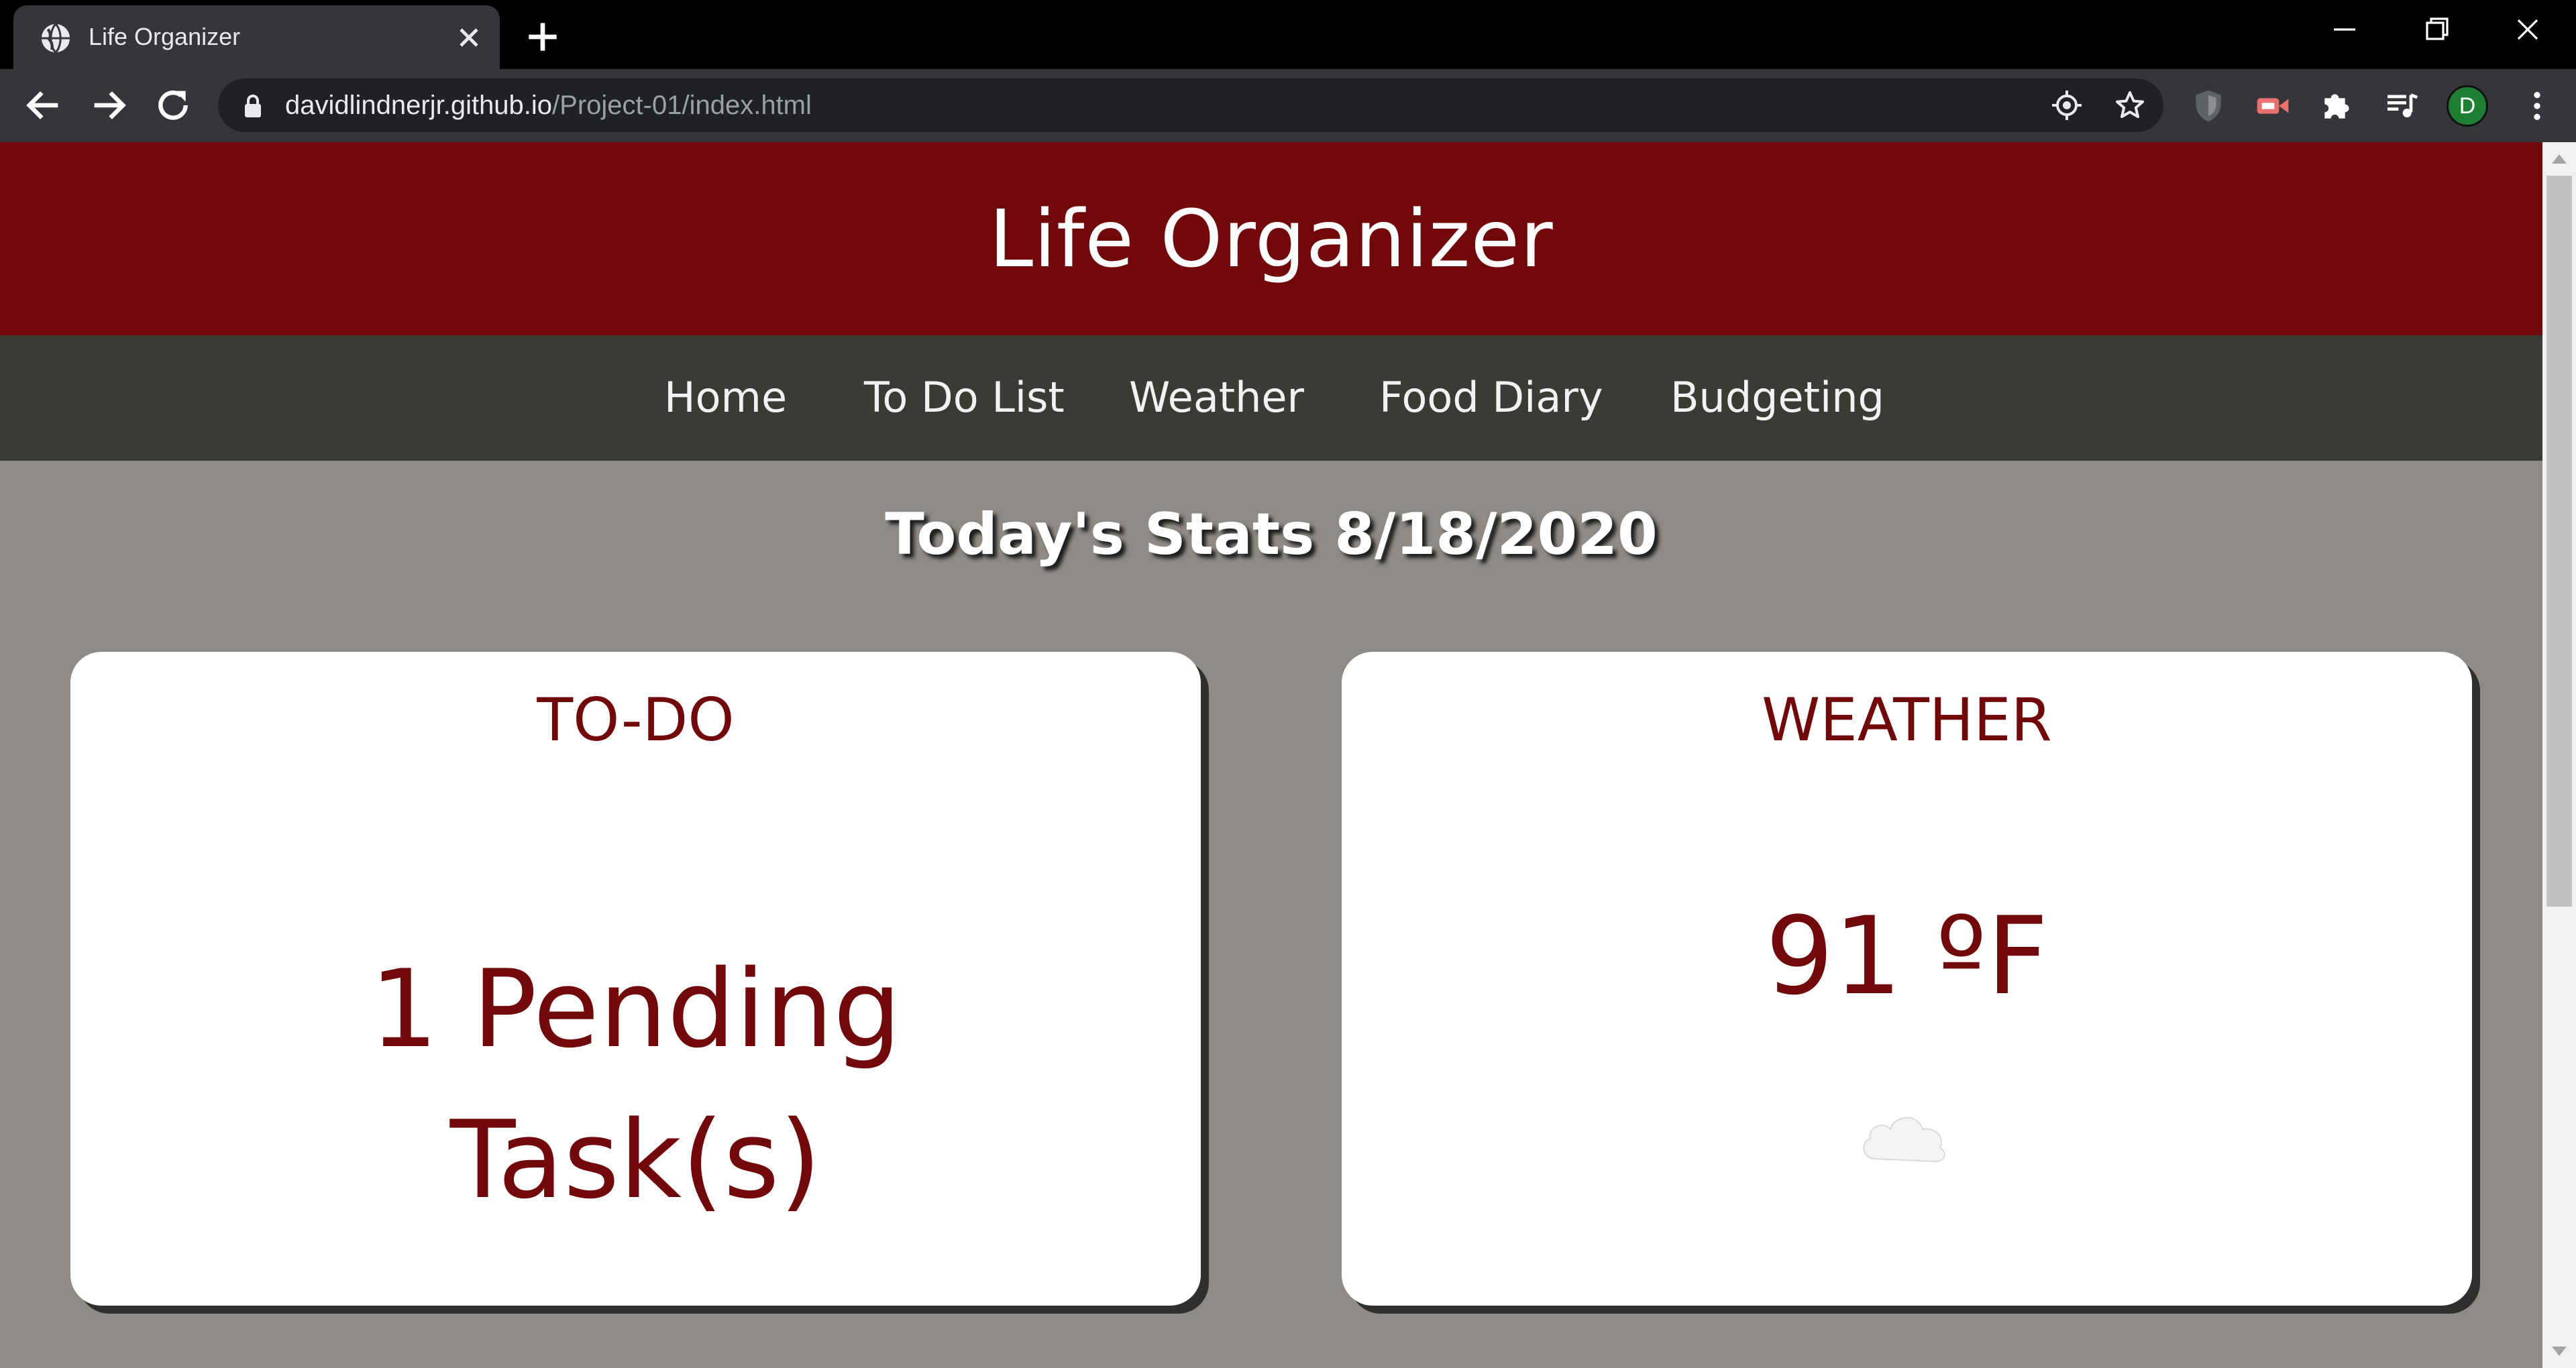 The image size is (2576, 1368). What do you see at coordinates (1777, 397) in the screenshot?
I see `nav-link-budgeting: Budgeting` at bounding box center [1777, 397].